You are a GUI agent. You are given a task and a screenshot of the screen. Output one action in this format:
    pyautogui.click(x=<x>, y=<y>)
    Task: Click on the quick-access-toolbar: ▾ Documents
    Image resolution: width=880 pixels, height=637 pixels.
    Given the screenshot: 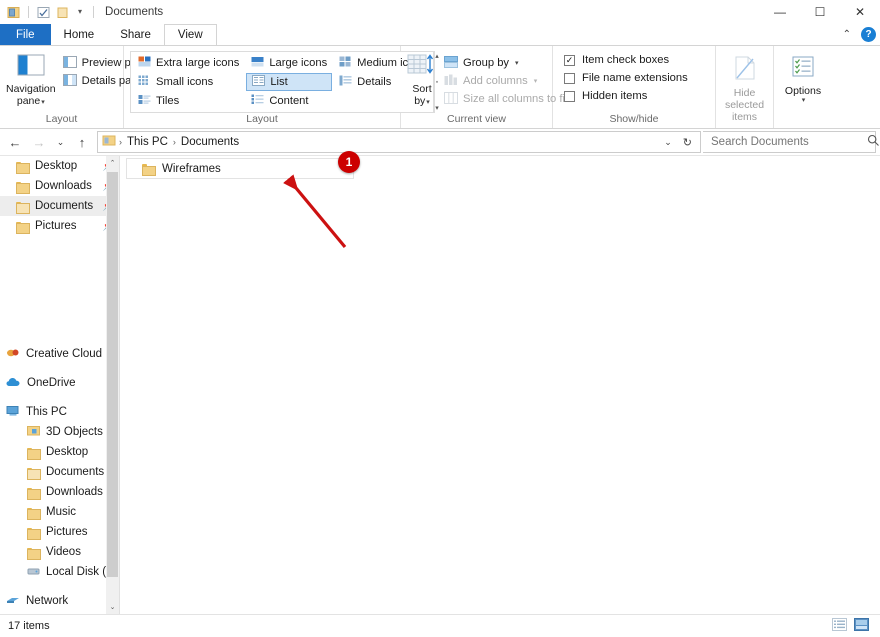 What is the action you would take?
    pyautogui.click(x=81, y=12)
    